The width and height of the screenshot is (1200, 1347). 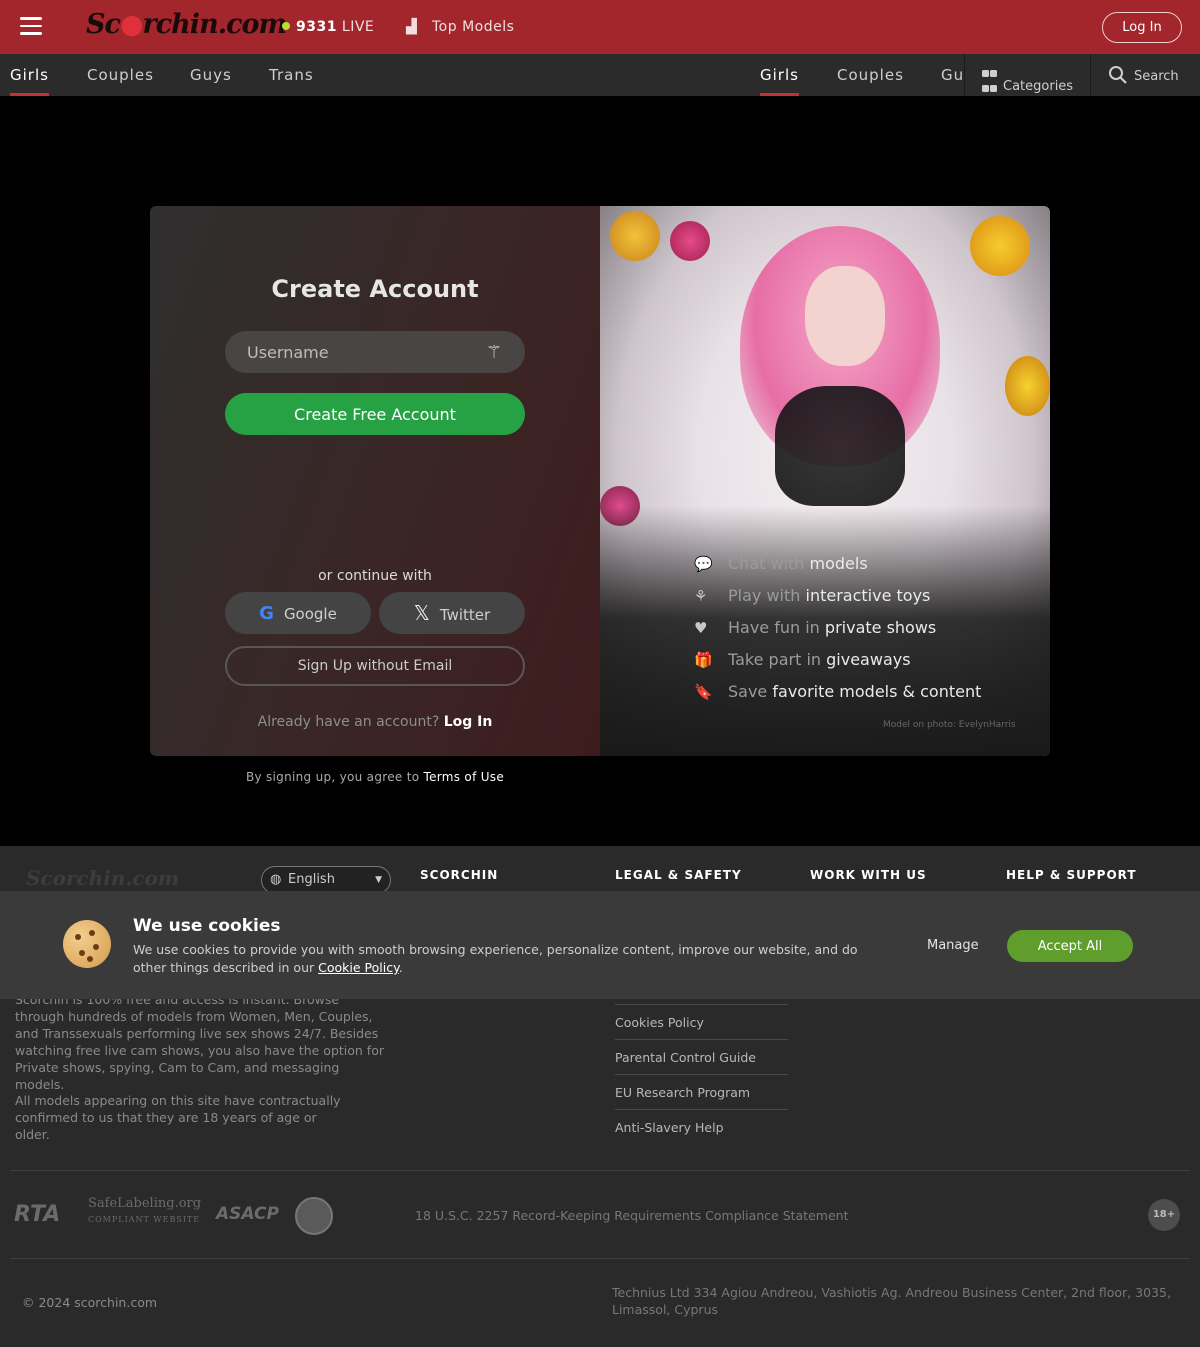 I want to click on nav-couples: Couples, so click(x=120, y=75).